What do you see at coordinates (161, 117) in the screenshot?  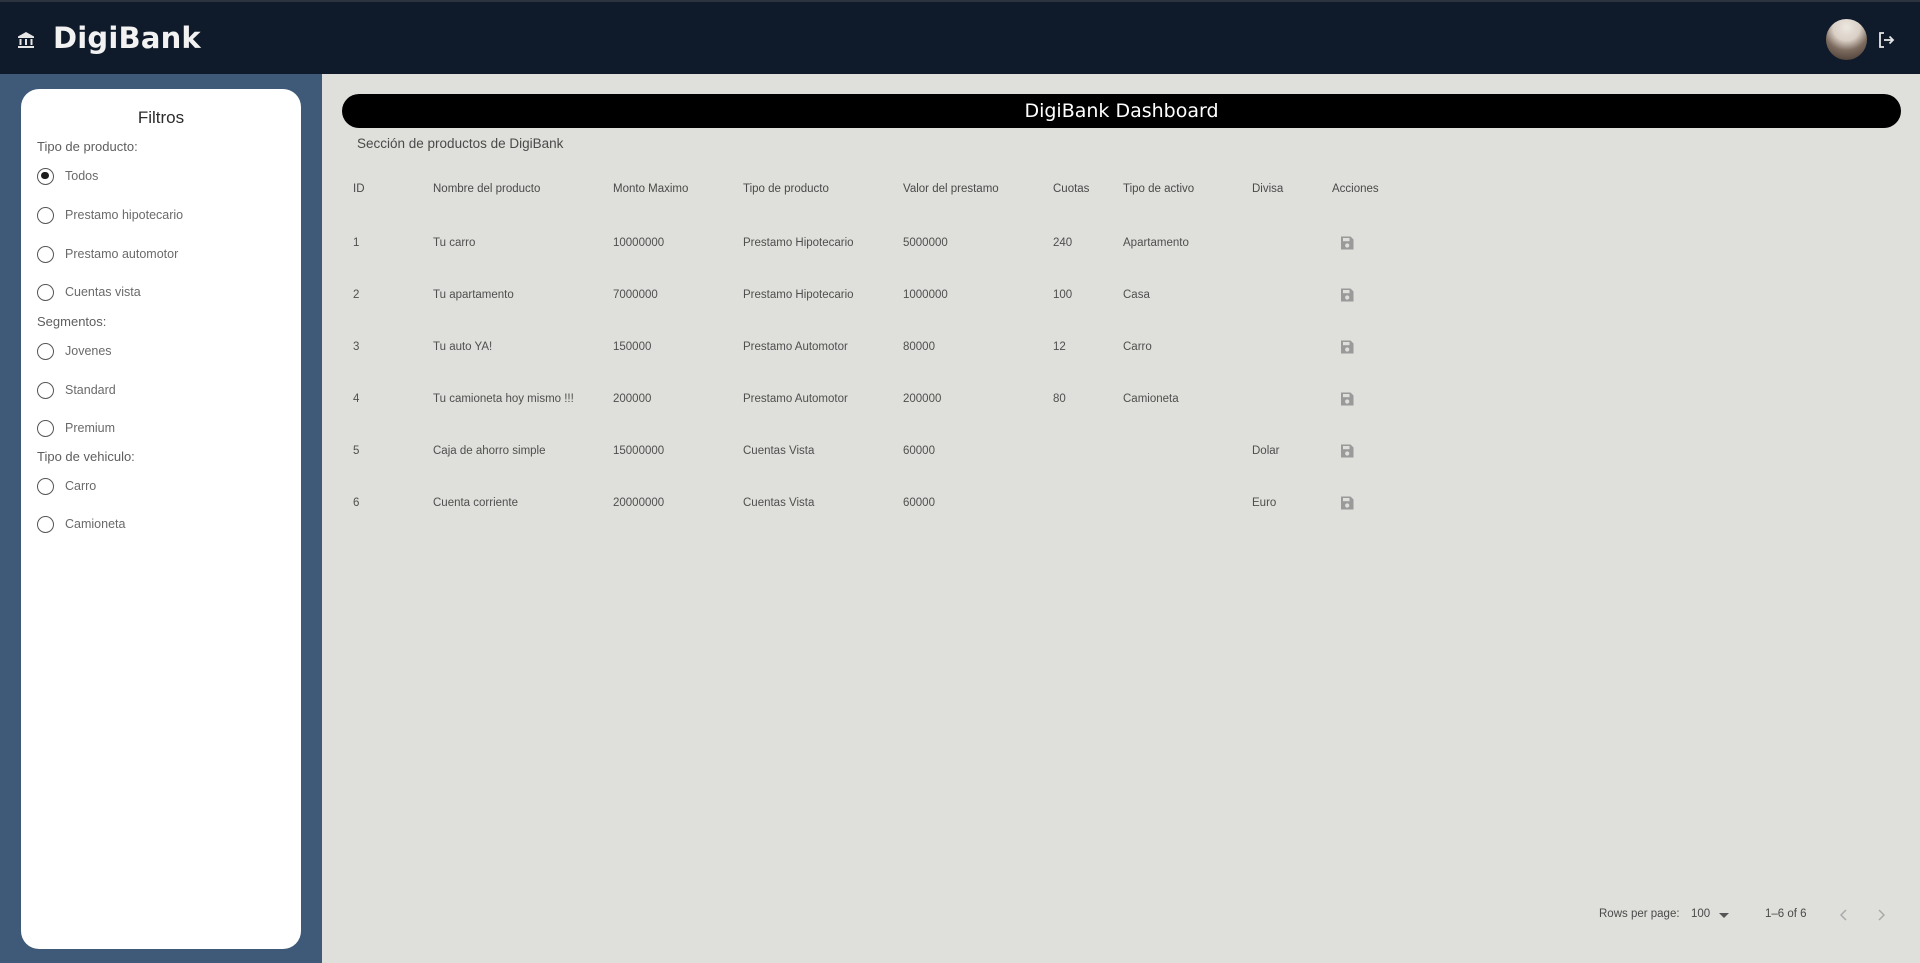 I see `filters-title: Filtros` at bounding box center [161, 117].